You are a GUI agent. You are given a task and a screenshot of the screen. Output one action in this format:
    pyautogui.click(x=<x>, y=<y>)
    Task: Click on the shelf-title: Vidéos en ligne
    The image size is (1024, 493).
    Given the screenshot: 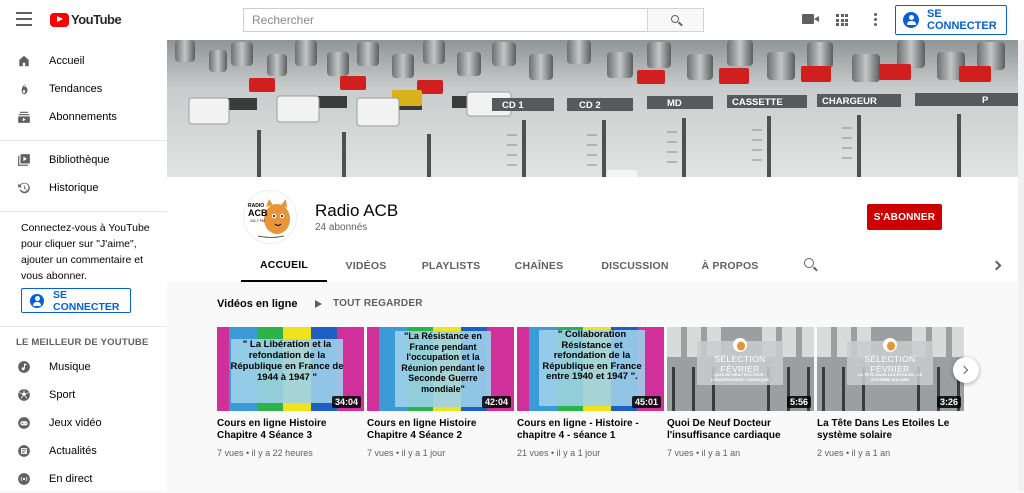 What is the action you would take?
    pyautogui.click(x=257, y=304)
    